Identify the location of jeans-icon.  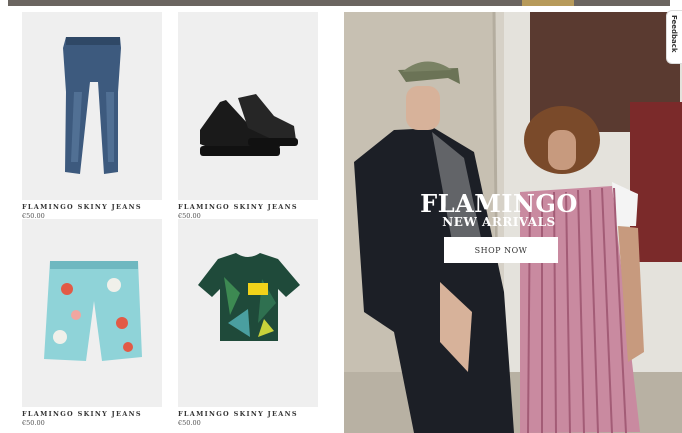
(92, 105).